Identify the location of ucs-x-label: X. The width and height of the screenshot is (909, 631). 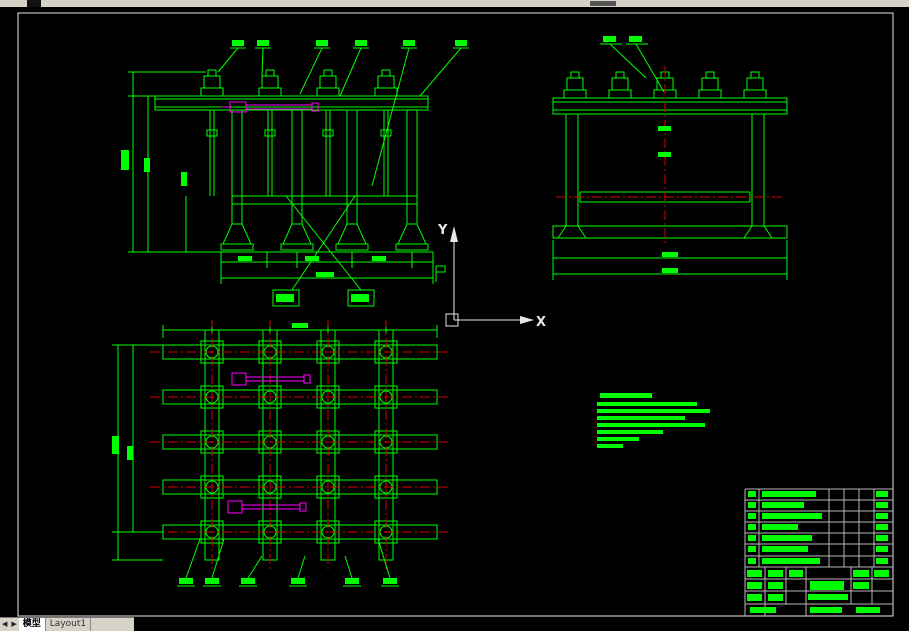
(541, 322).